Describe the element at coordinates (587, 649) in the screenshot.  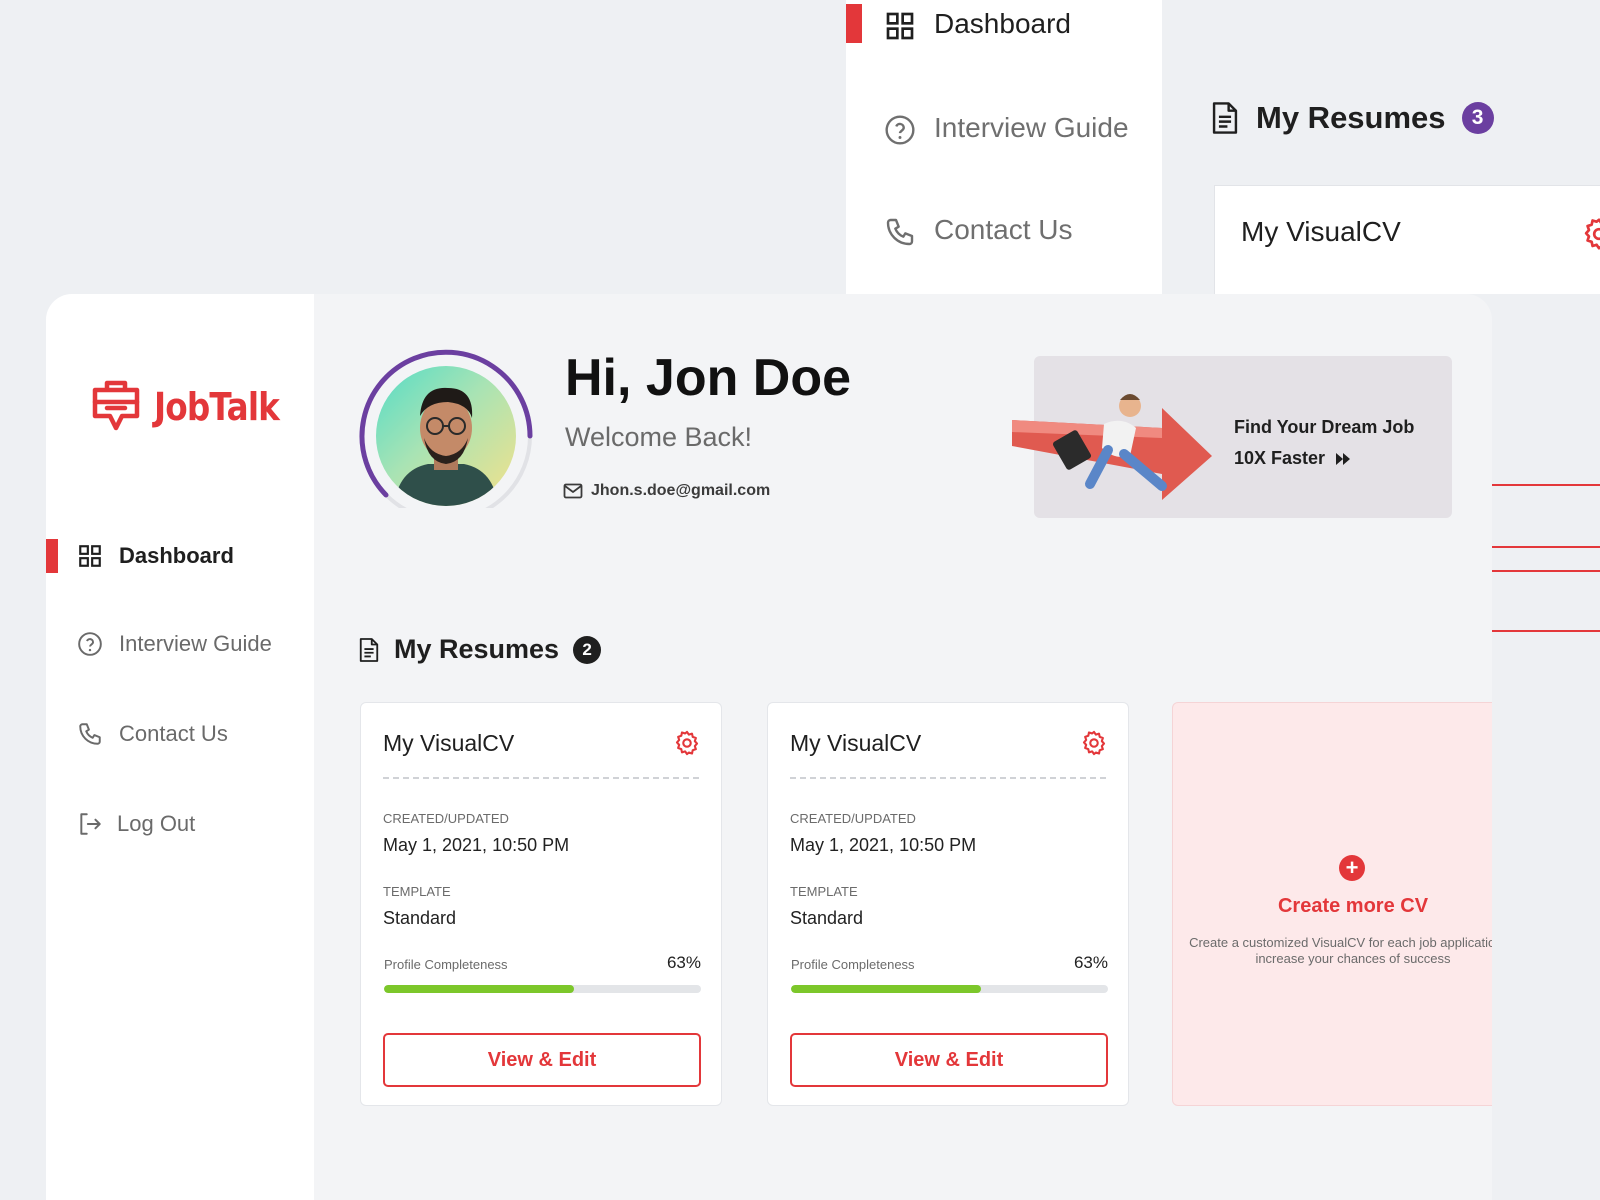
I see `resumes-count-badge: 2` at that location.